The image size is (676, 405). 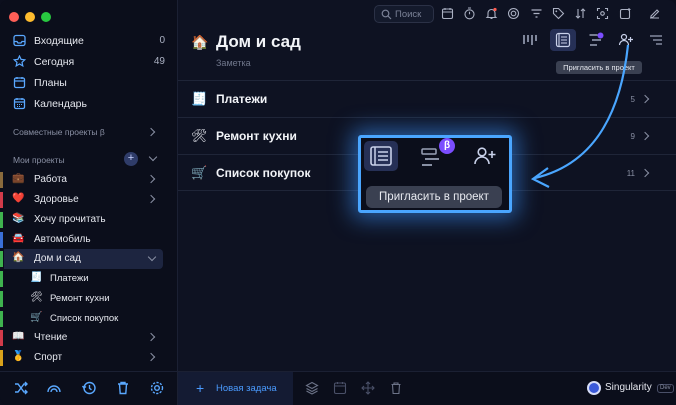 What do you see at coordinates (469, 13) in the screenshot?
I see `timer-icon` at bounding box center [469, 13].